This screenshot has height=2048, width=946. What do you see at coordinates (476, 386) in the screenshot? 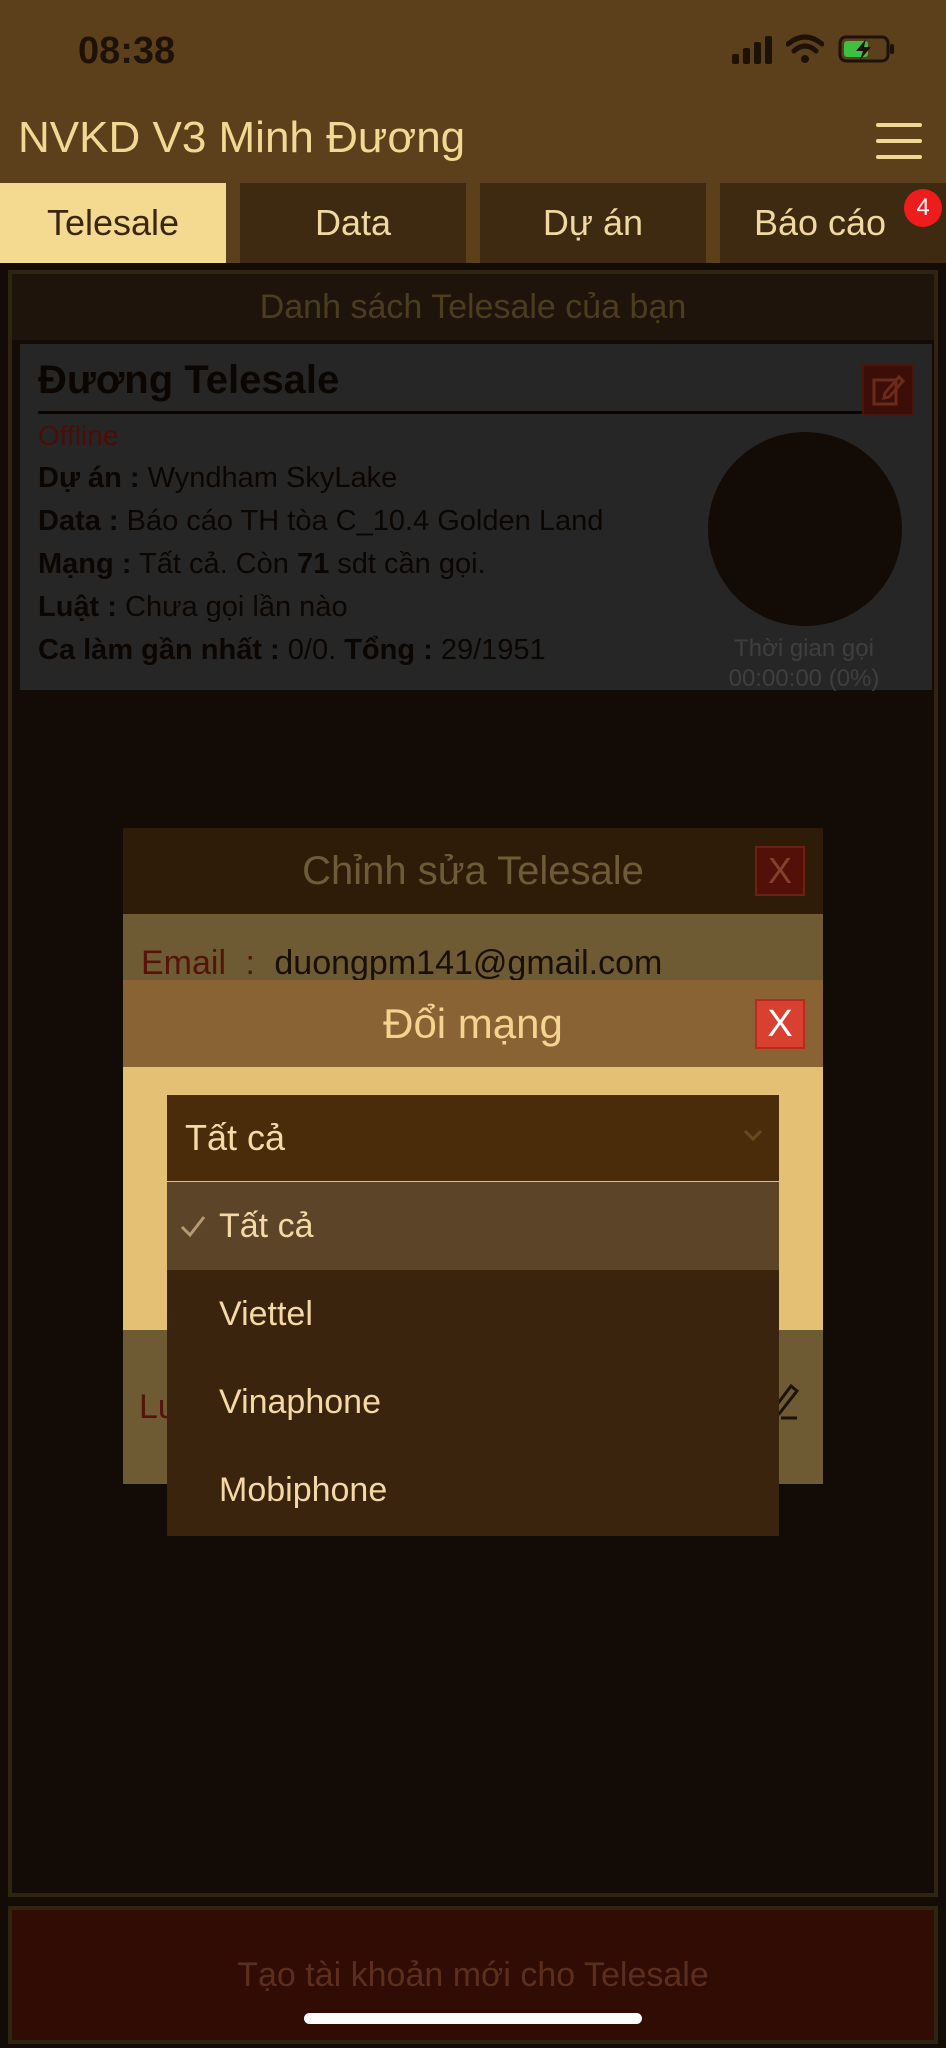
I see `telesale-name: Đương Telesale` at bounding box center [476, 386].